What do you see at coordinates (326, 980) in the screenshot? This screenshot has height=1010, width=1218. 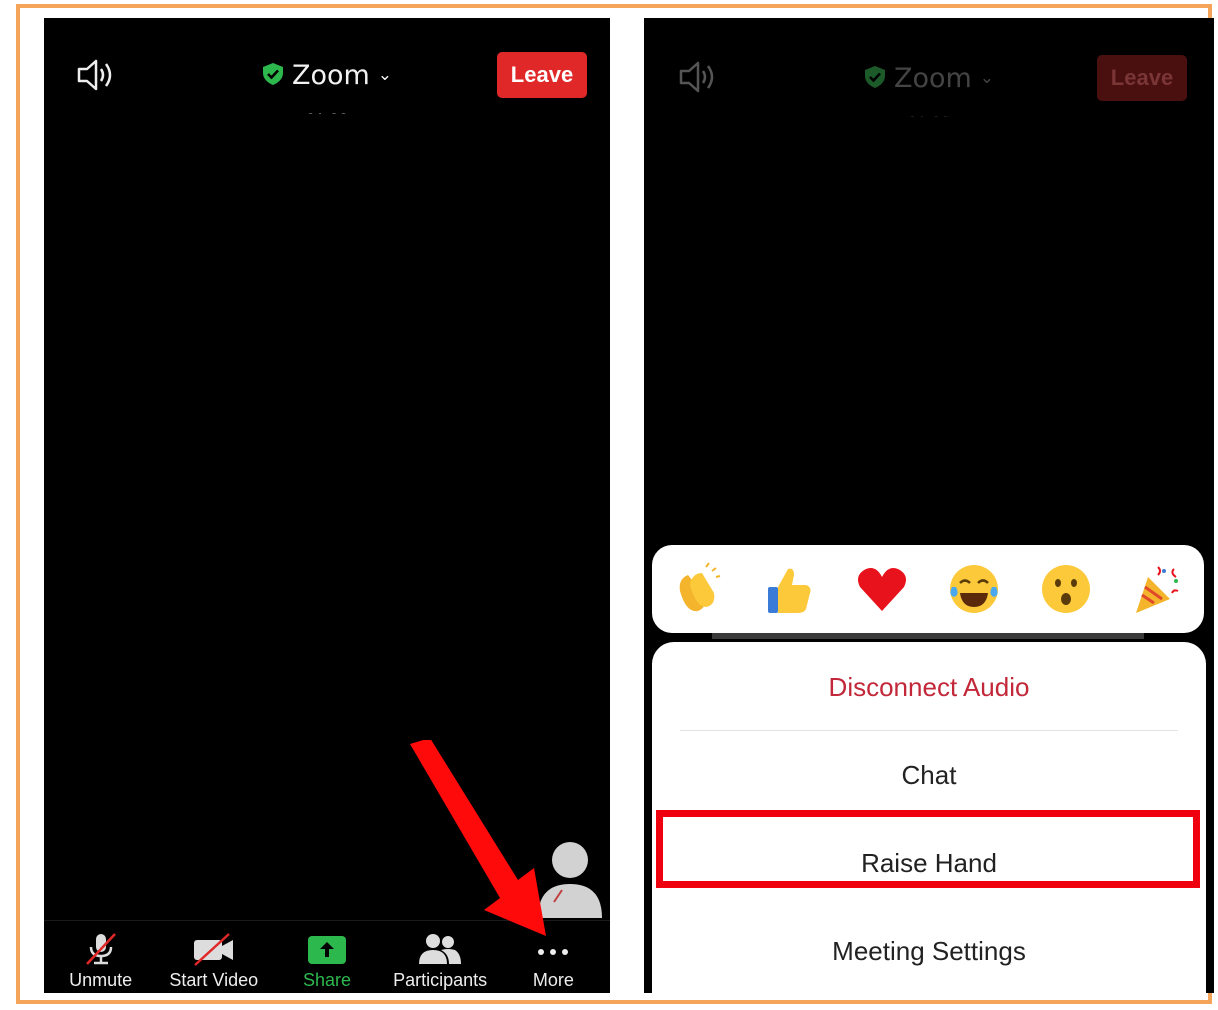 I see `share-label: Share` at bounding box center [326, 980].